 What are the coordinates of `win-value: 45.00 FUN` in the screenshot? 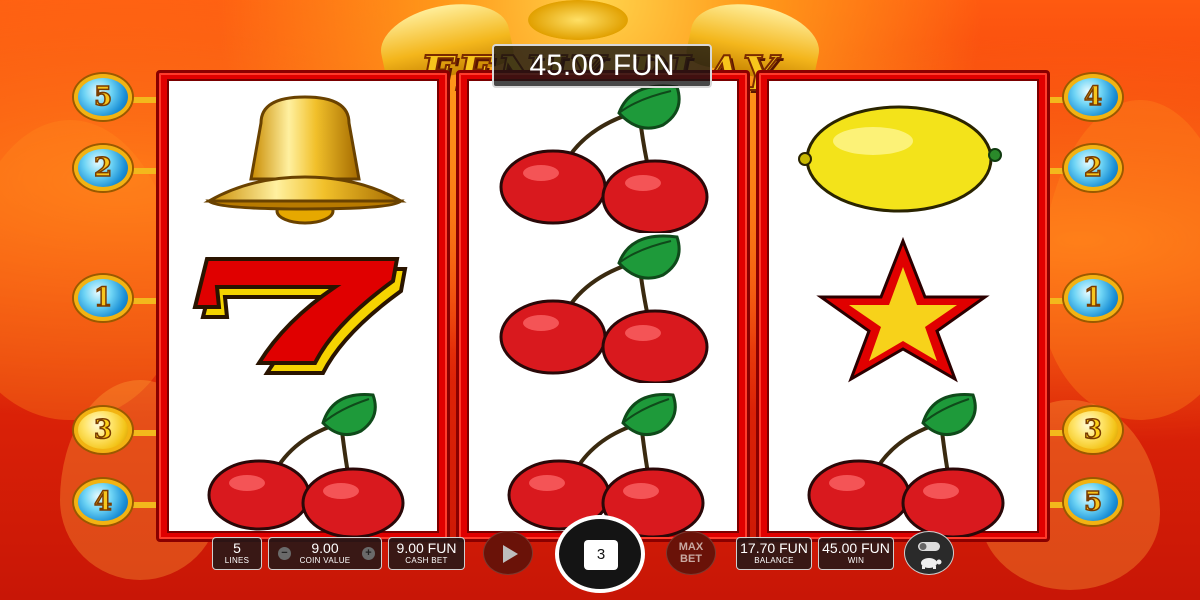 It's located at (856, 548).